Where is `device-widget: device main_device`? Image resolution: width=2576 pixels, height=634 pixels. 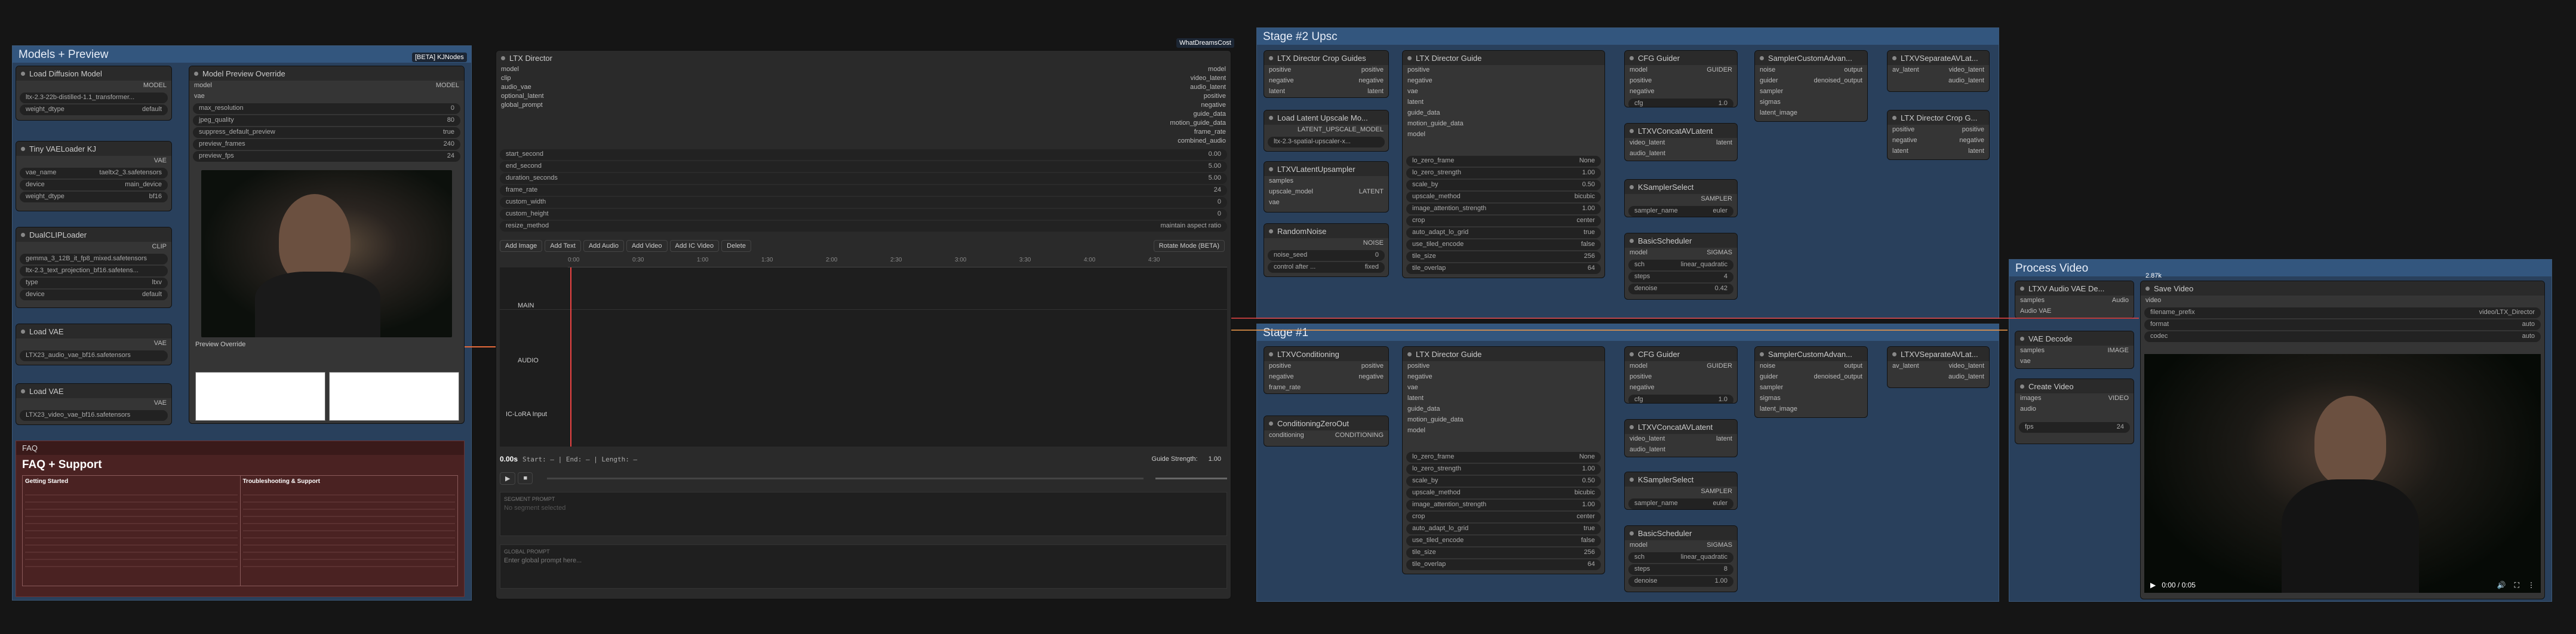 device-widget: device main_device is located at coordinates (94, 185).